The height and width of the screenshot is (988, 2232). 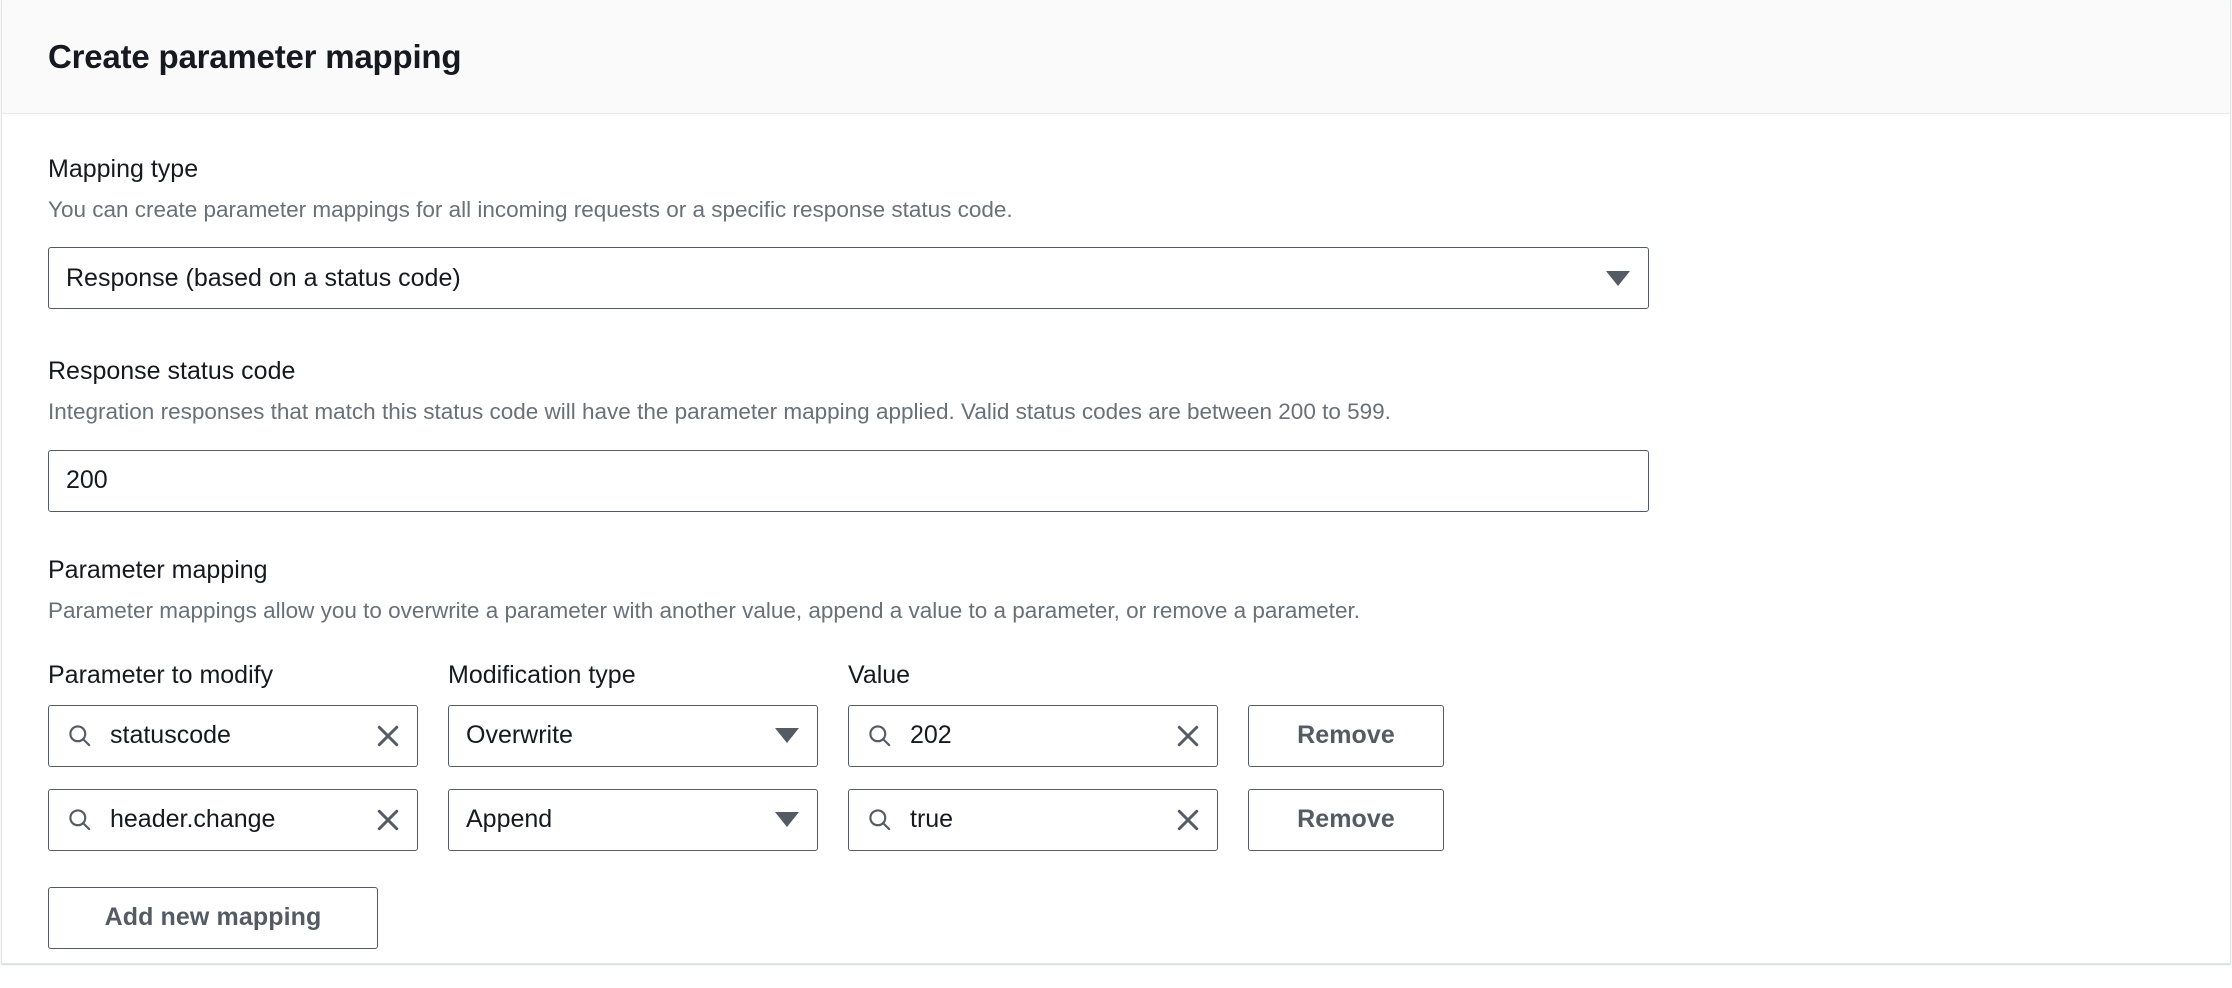 I want to click on parameter-to-modify-input: header.change, so click(x=233, y=819).